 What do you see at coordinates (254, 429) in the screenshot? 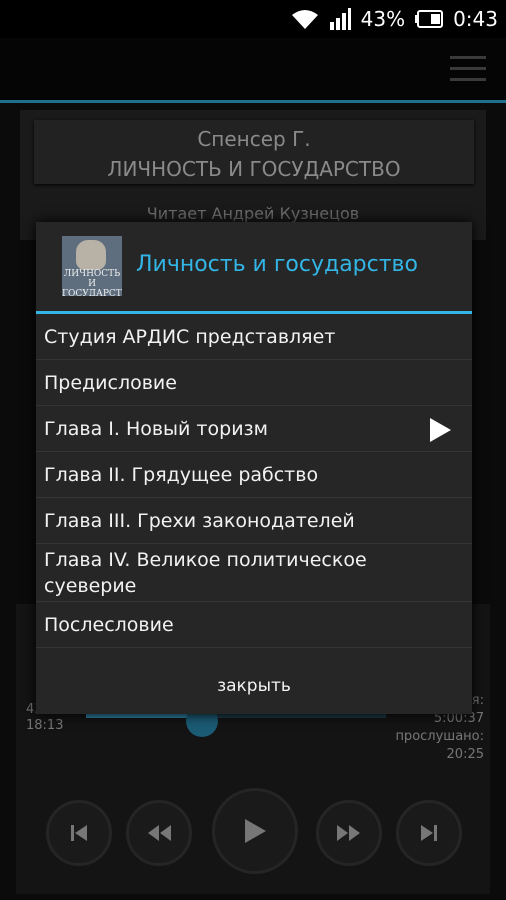
I see `chapter-item-current: Глава I. Новый торизм` at bounding box center [254, 429].